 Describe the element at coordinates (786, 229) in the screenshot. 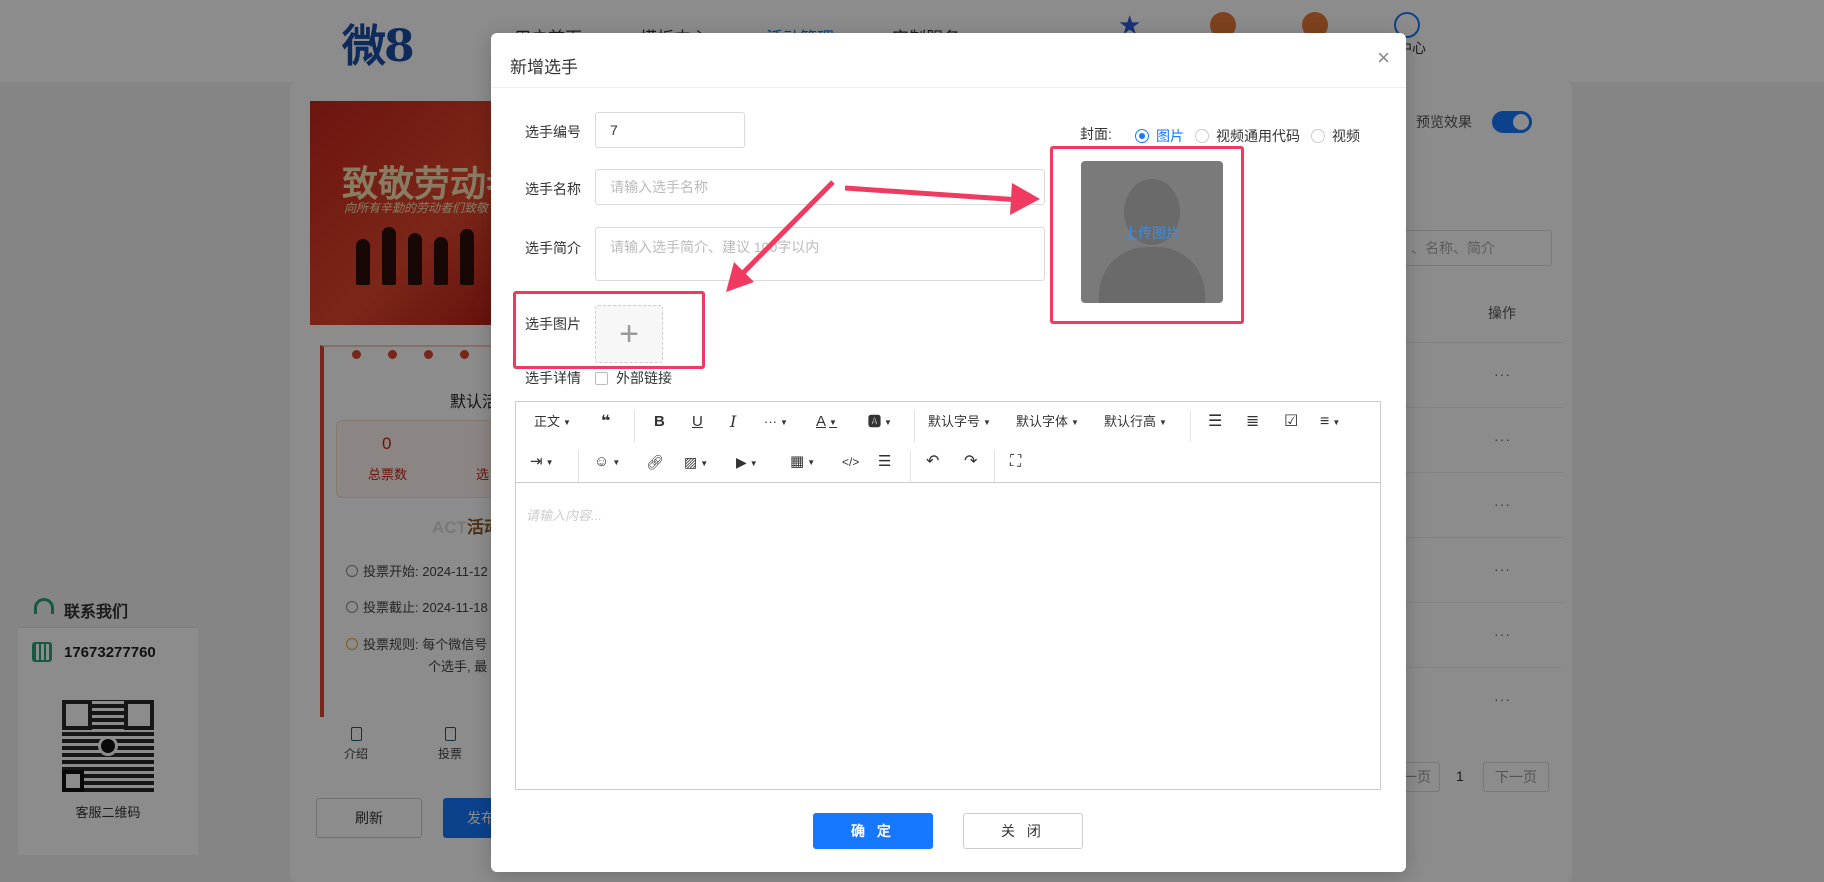

I see `arrow-to-image` at that location.